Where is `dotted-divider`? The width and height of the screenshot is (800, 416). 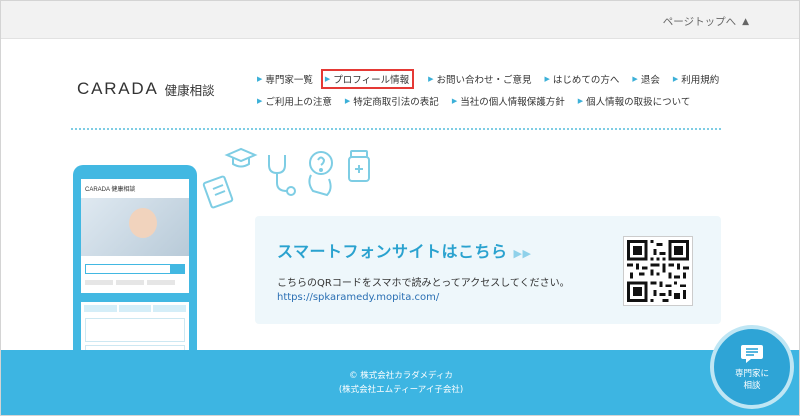
dotted-divider is located at coordinates (396, 129).